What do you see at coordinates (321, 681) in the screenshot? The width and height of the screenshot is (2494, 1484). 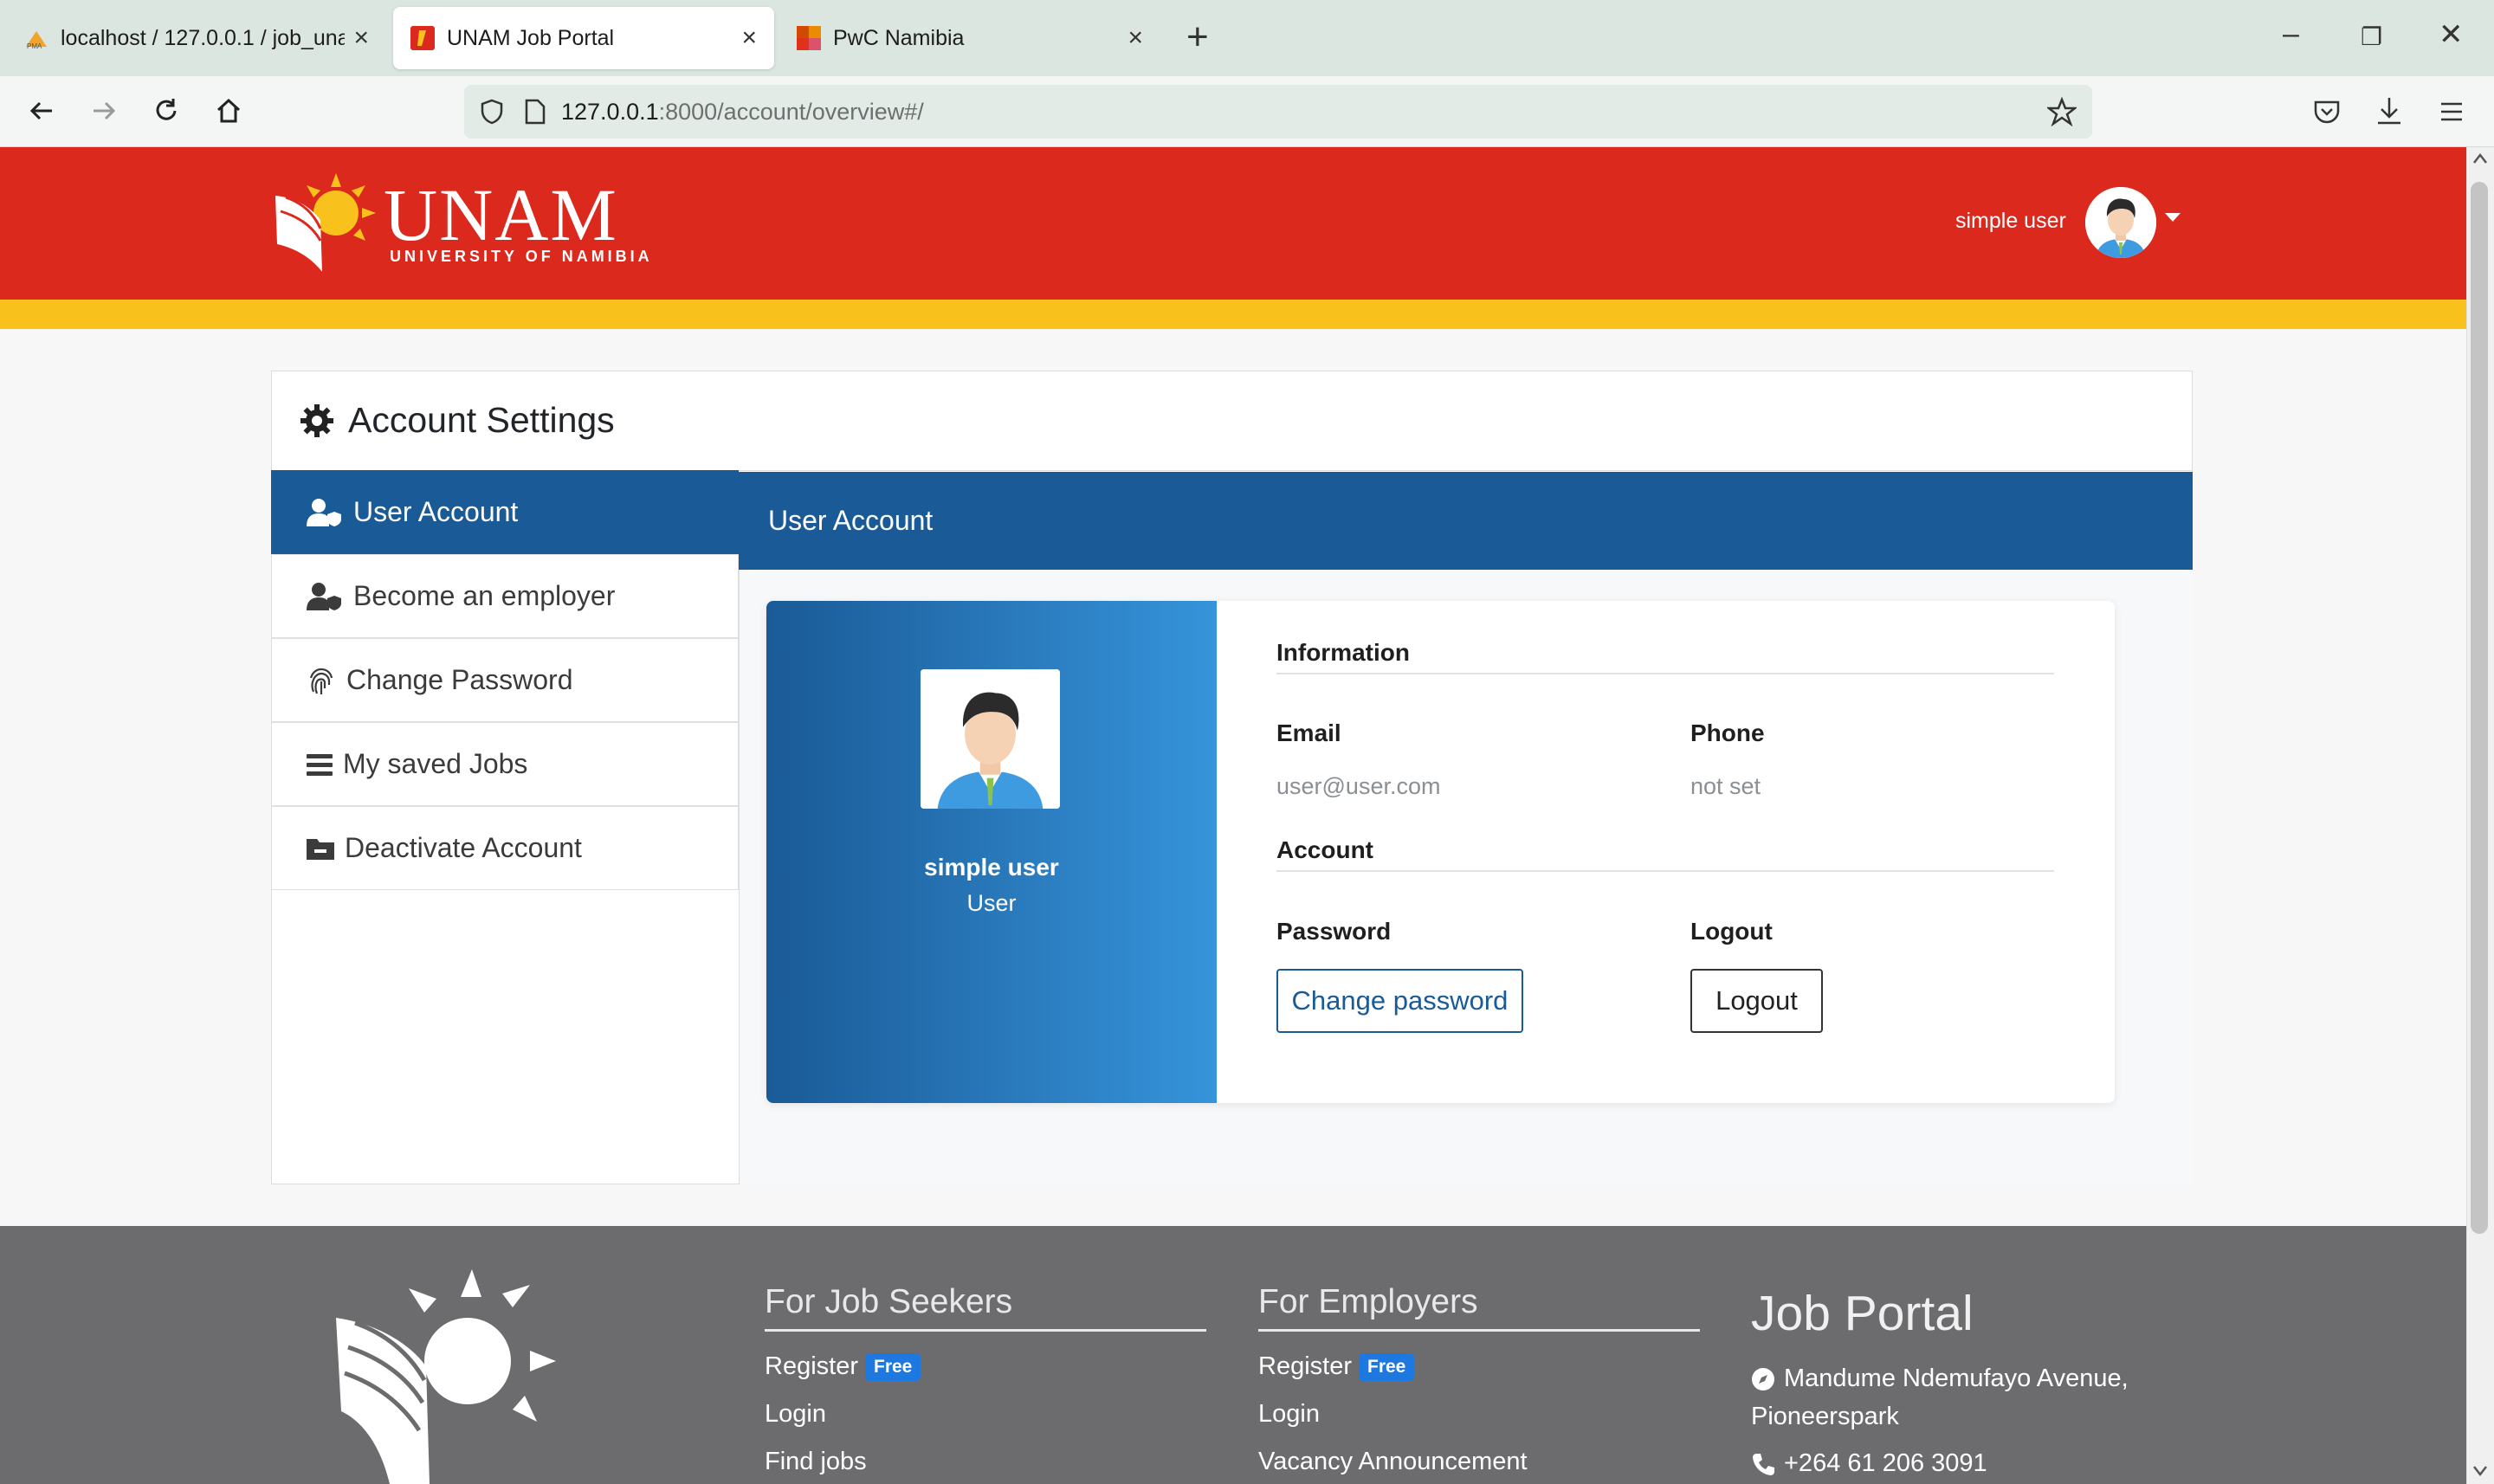 I see `fingerprint-icon` at bounding box center [321, 681].